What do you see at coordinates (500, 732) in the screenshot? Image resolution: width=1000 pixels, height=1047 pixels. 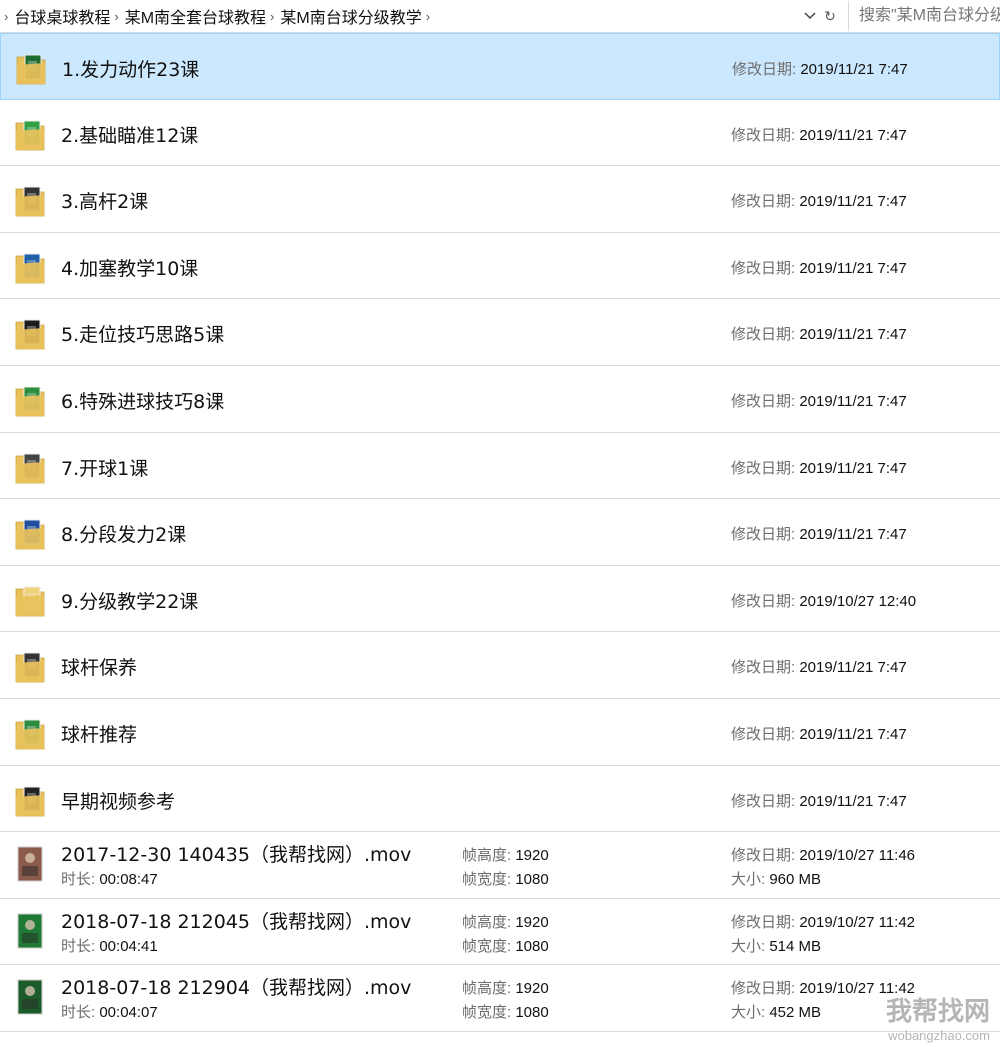 I see `folder-row: 球杆推荐 修改日期: 2019/11/21 7:47` at bounding box center [500, 732].